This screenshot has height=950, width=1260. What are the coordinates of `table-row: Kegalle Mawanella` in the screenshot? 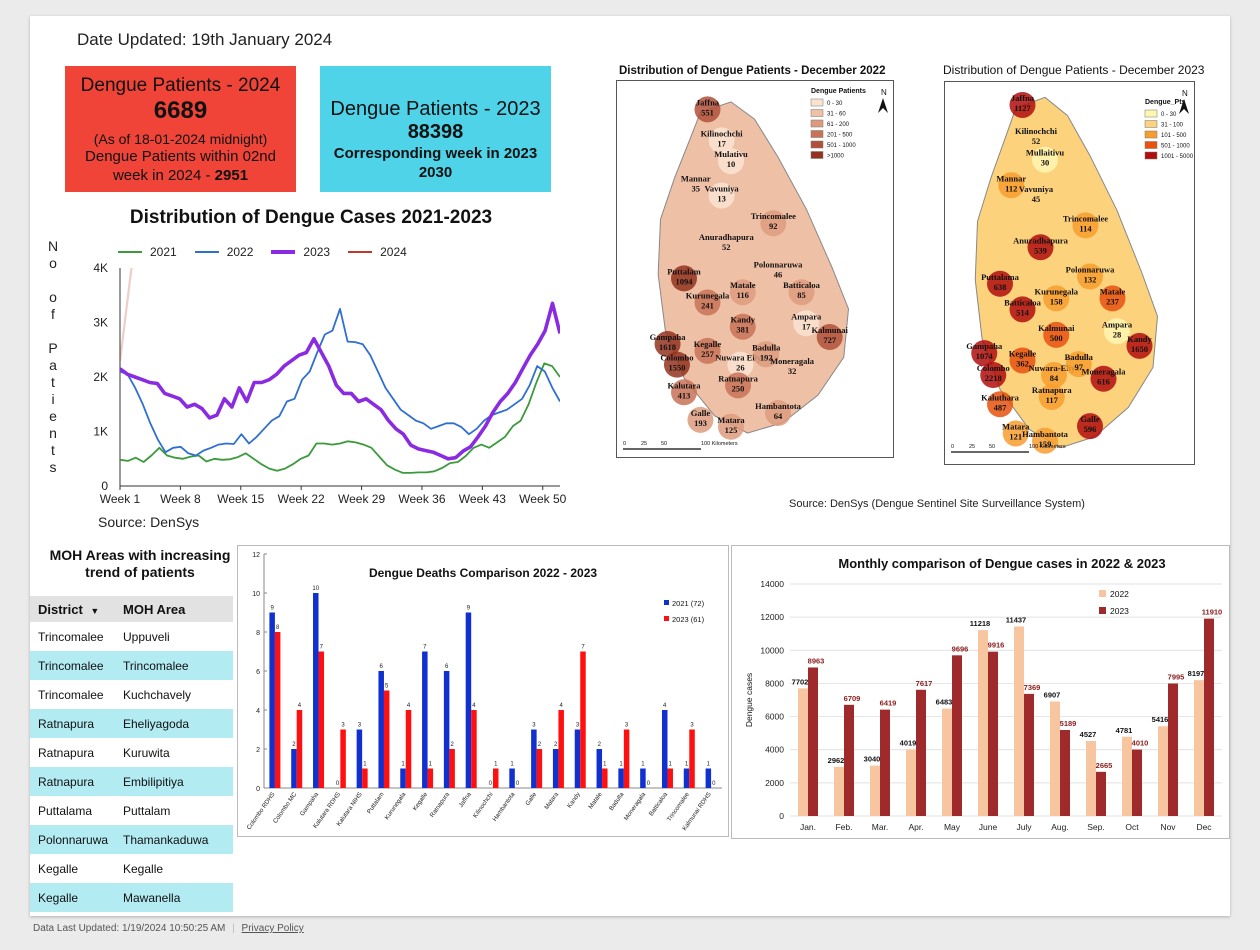 It's located at (131, 897).